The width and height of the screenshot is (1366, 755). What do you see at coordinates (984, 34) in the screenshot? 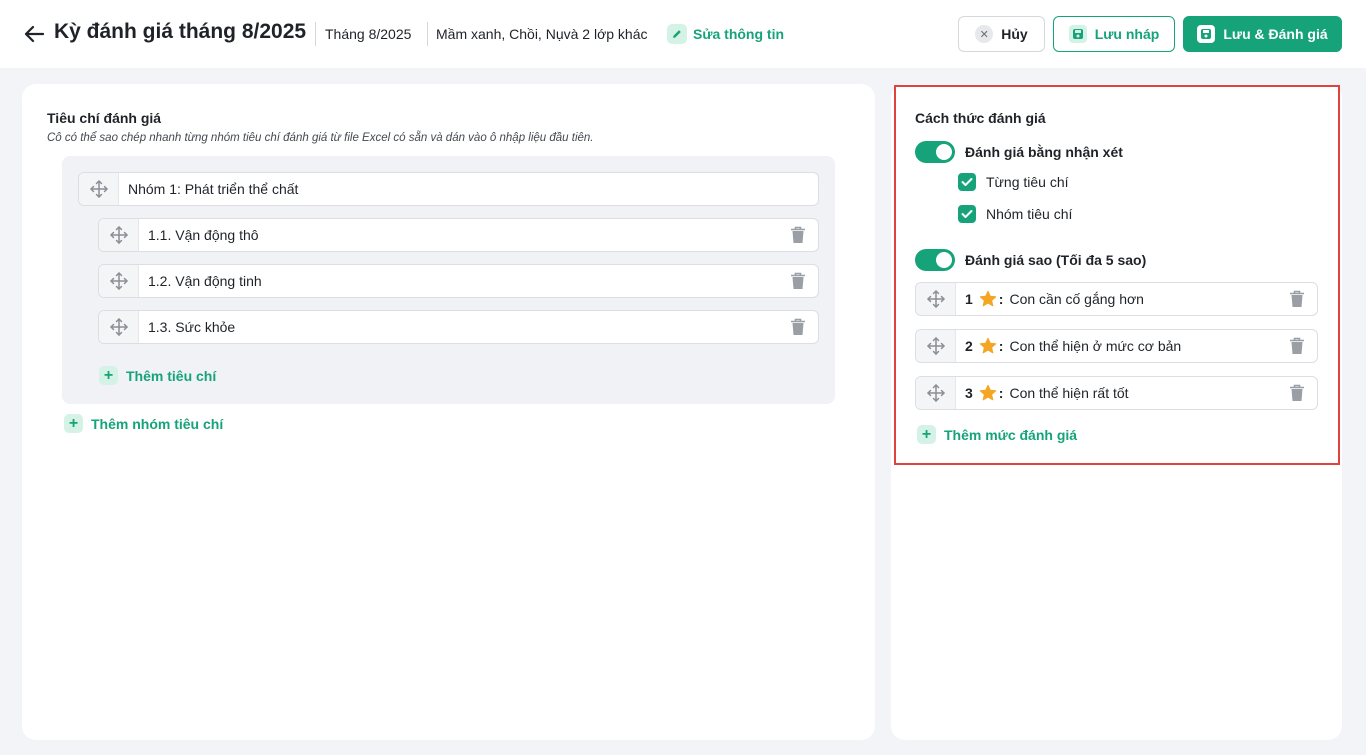
I see `close-icon: ✕` at bounding box center [984, 34].